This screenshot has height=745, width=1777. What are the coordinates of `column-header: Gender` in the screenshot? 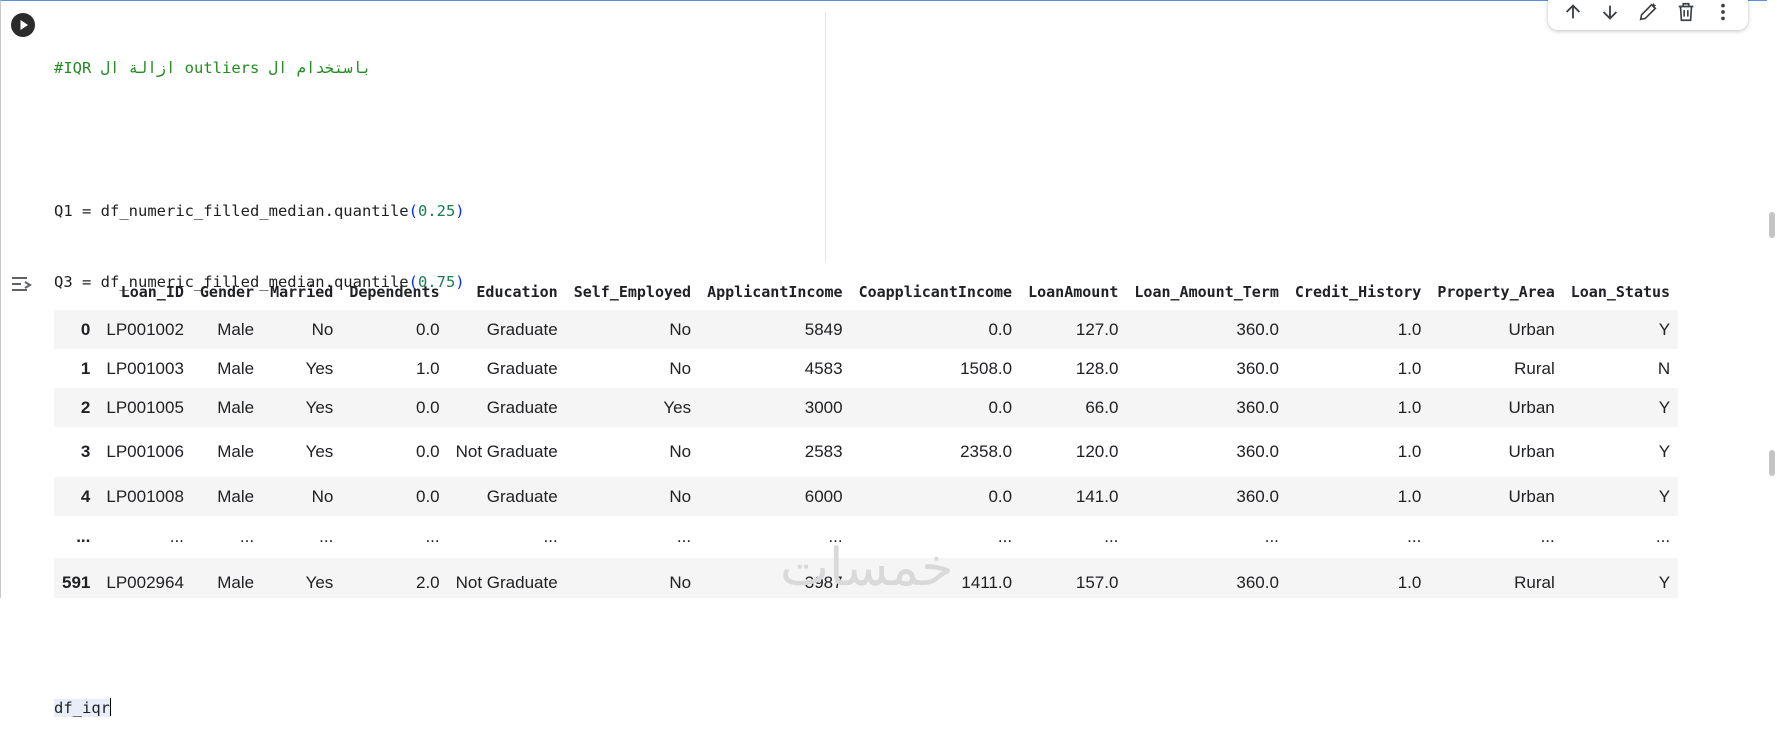 It's located at (227, 292).